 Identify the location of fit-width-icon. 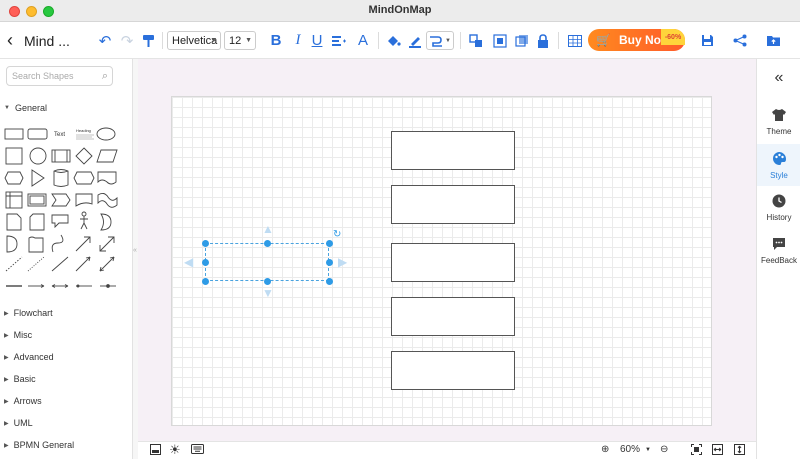
(717, 451).